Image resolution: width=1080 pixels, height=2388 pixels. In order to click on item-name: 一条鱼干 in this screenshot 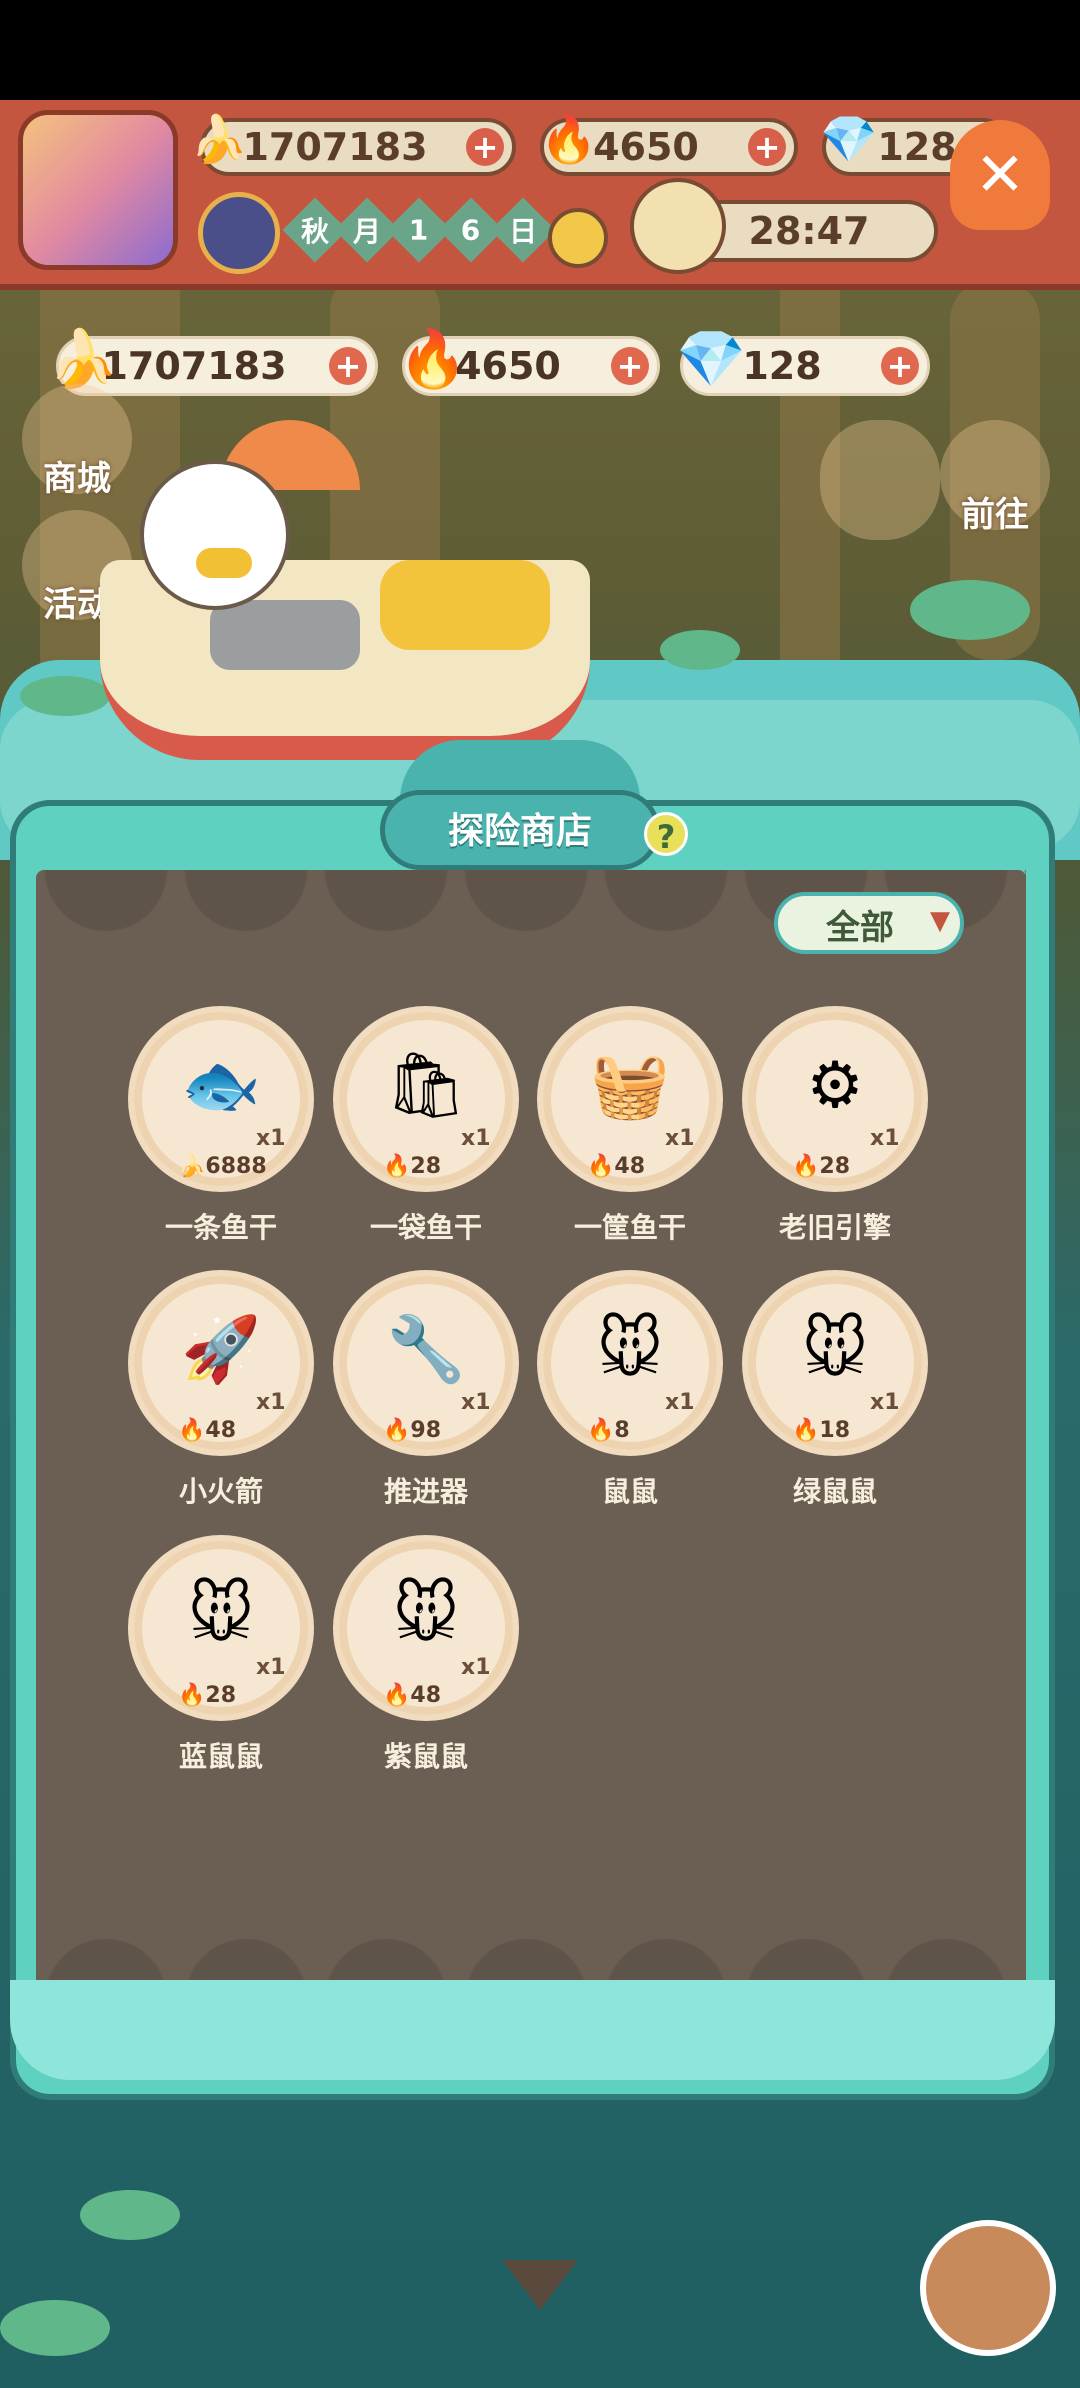, I will do `click(220, 1227)`.